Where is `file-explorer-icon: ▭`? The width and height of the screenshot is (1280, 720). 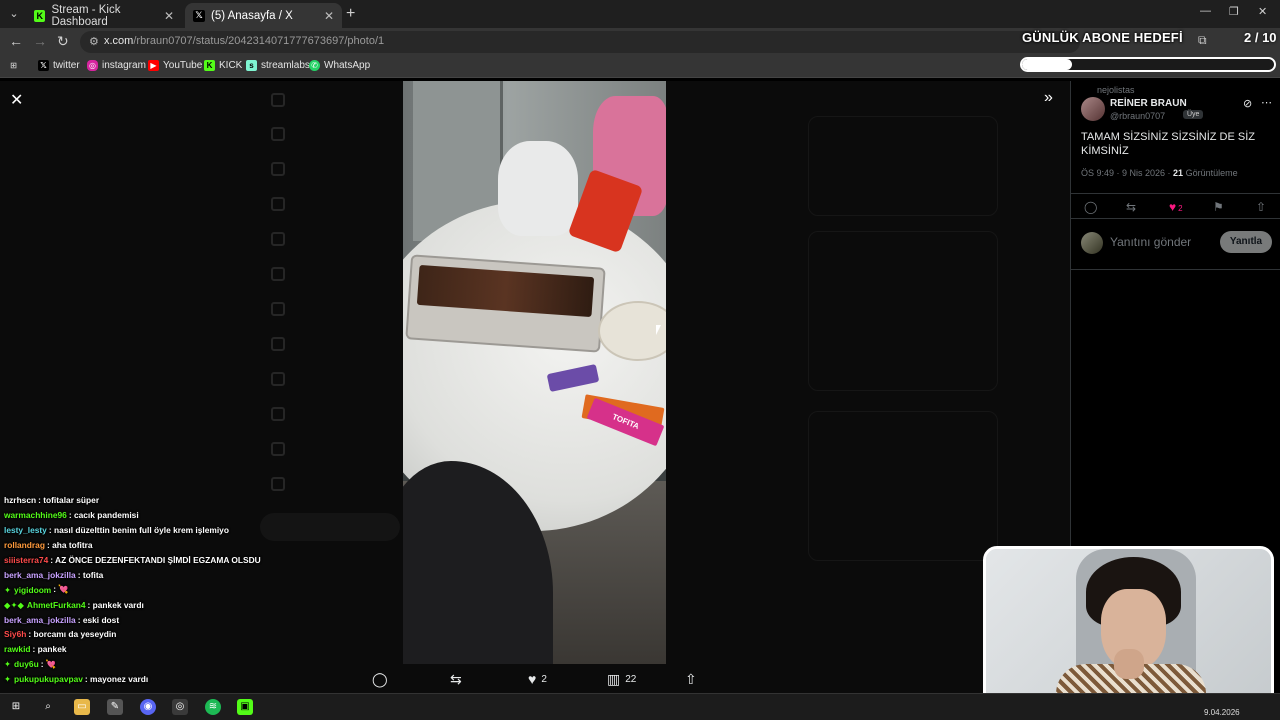
file-explorer-icon: ▭ is located at coordinates (82, 707).